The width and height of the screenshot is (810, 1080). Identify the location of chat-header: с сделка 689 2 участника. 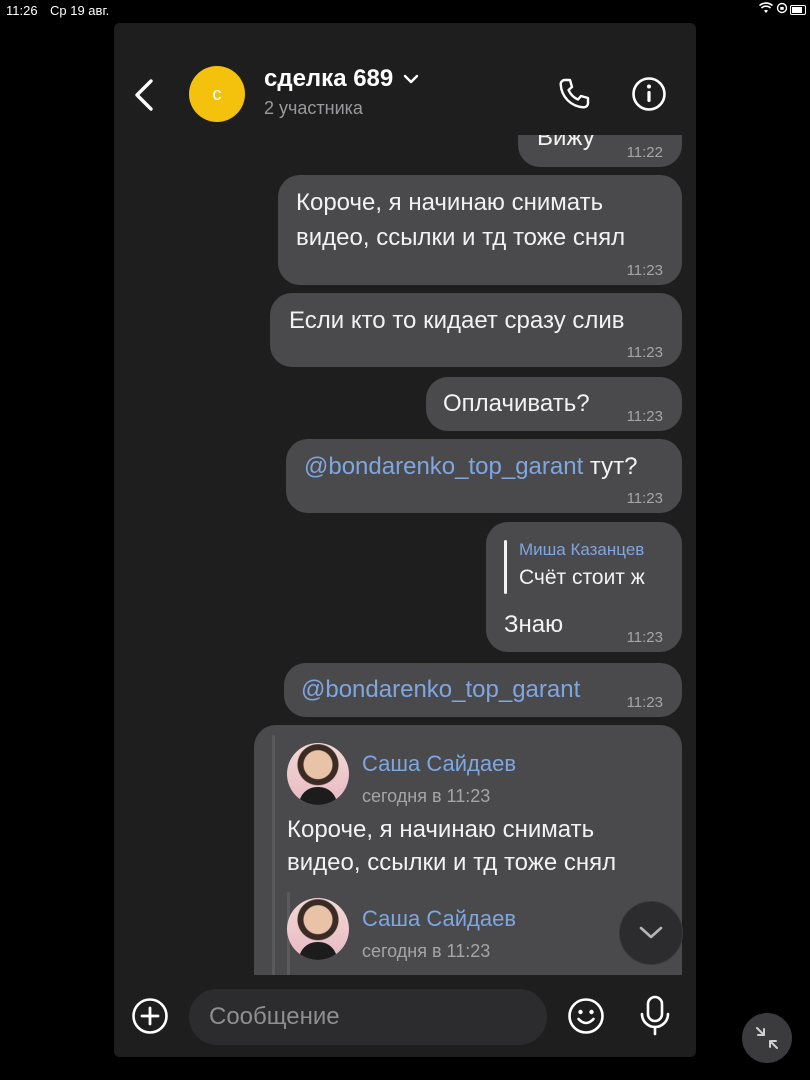
(405, 79).